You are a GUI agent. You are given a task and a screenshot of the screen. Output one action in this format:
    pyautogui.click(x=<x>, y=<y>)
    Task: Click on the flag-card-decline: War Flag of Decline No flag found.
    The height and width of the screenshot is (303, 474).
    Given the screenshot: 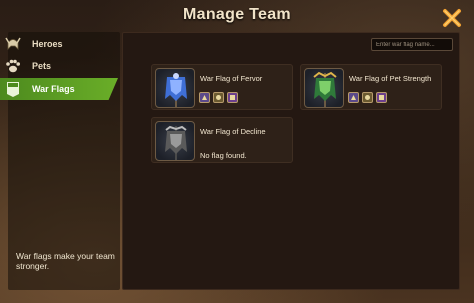 What is the action you would take?
    pyautogui.click(x=222, y=140)
    